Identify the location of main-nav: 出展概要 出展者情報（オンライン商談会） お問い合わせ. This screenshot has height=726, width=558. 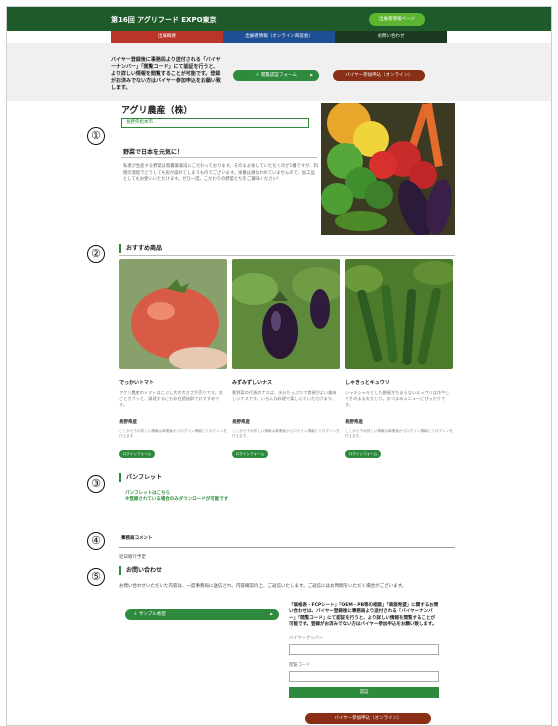
(279, 37).